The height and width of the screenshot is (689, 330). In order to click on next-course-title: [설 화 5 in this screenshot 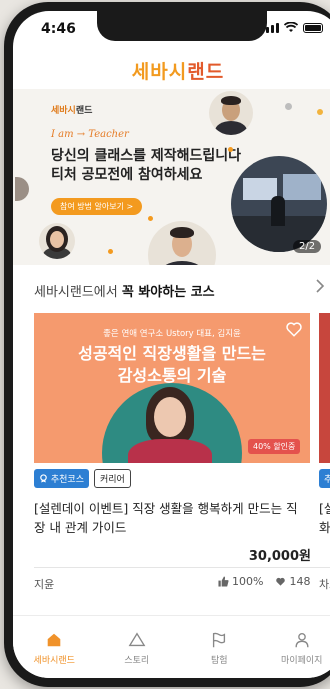, I will do `click(324, 518)`.